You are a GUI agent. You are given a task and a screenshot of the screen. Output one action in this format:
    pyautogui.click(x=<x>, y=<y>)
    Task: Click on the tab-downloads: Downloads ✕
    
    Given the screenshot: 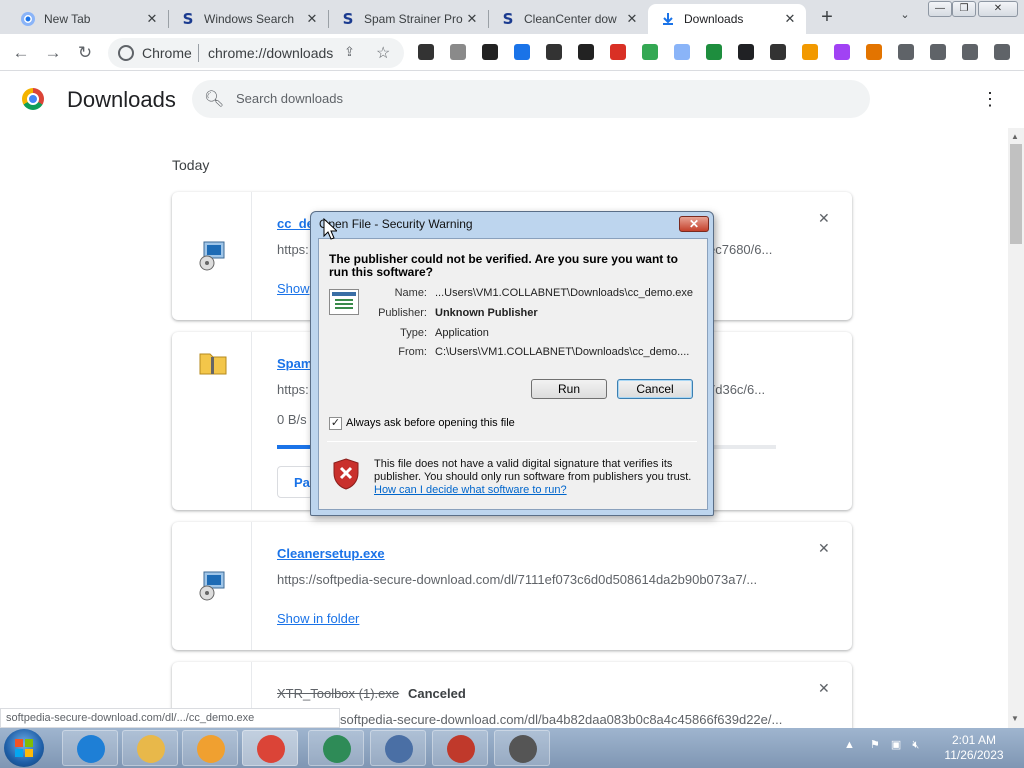 What is the action you would take?
    pyautogui.click(x=727, y=19)
    